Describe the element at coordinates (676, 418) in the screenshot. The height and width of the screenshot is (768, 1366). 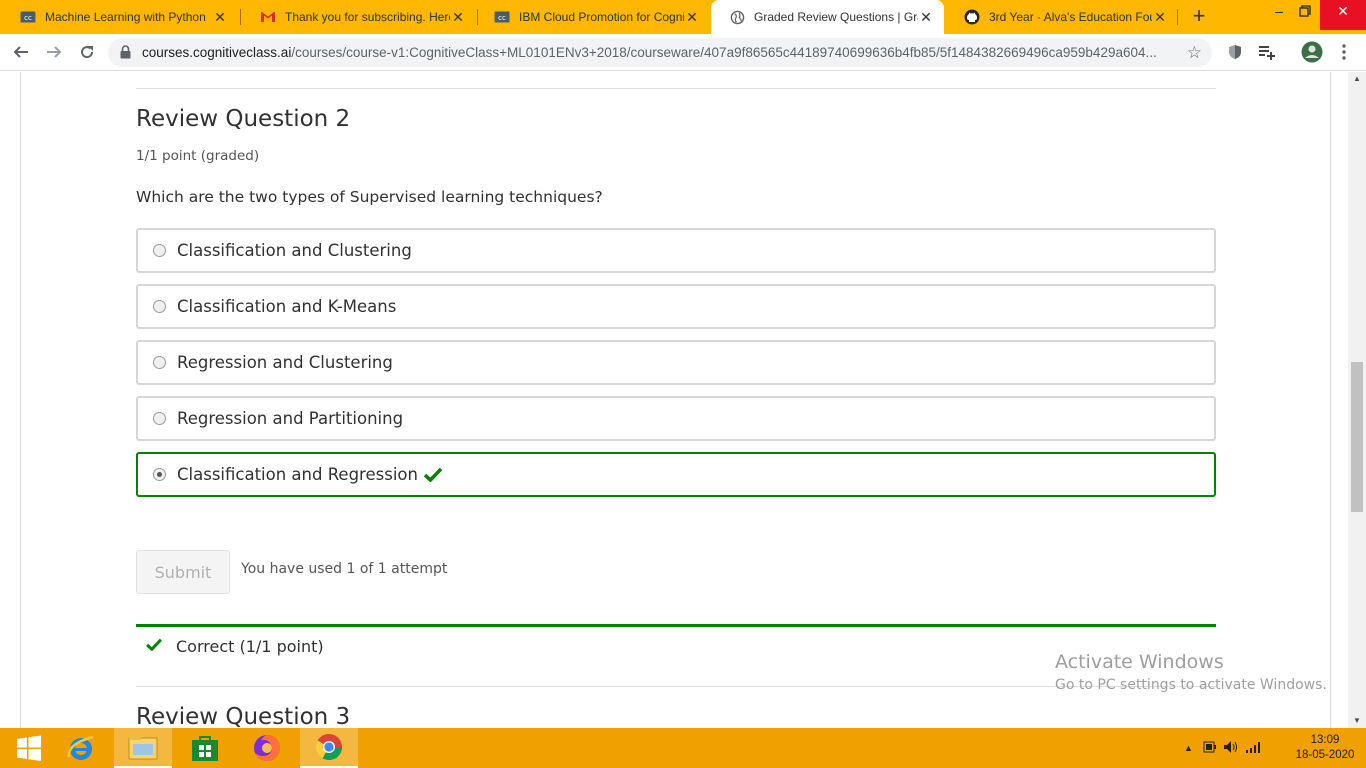
I see `choice-option: Regression and Partitioning` at that location.